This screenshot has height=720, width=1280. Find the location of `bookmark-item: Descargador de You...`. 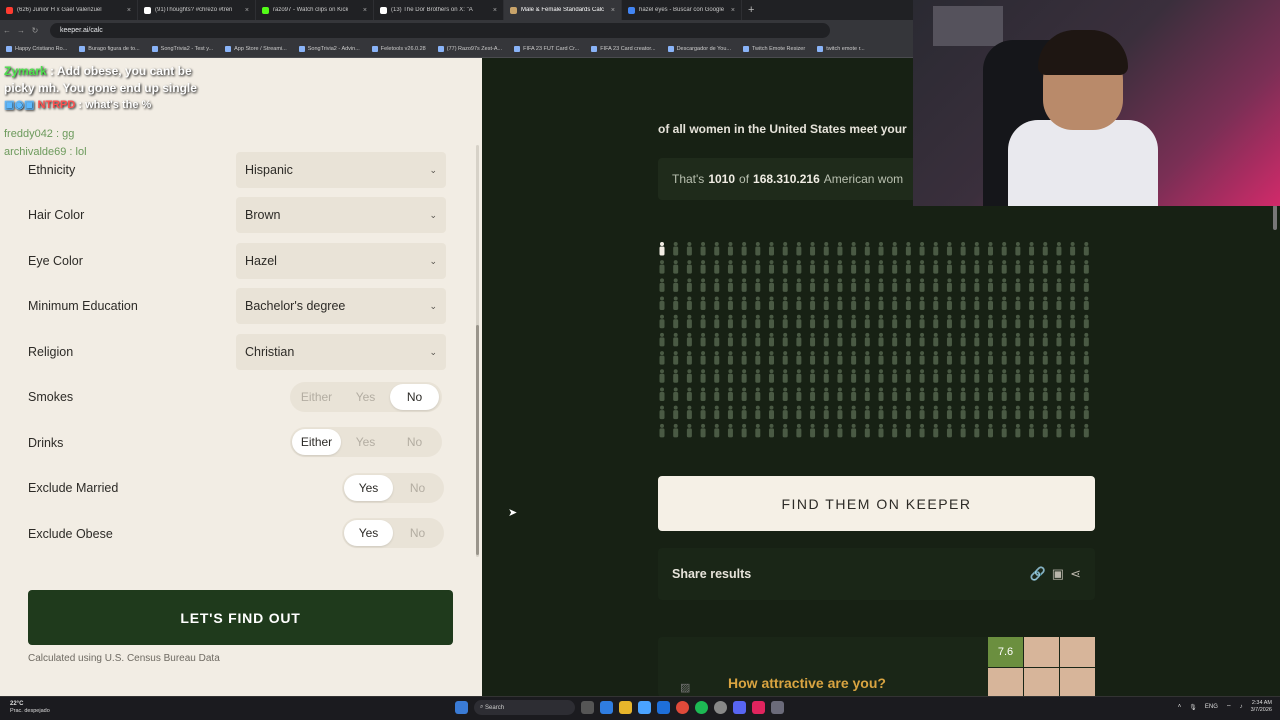

bookmark-item: Descargador de You... is located at coordinates (699, 49).